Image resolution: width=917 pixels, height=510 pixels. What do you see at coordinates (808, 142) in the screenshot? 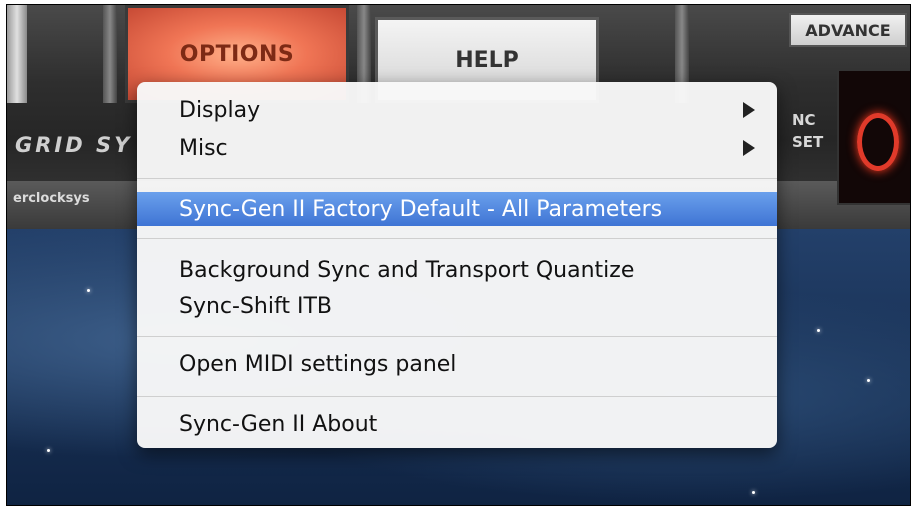
I see `sync-reset-label-line2: SET` at bounding box center [808, 142].